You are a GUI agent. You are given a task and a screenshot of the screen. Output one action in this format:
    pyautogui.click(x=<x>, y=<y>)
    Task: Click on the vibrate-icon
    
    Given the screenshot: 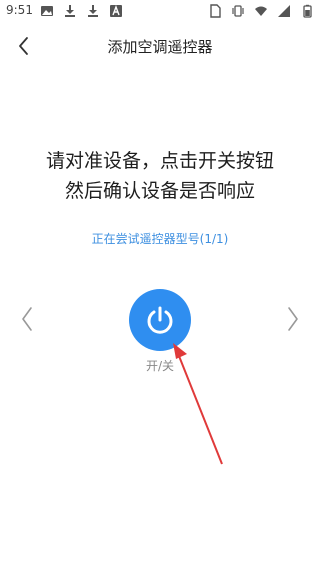 What is the action you would take?
    pyautogui.click(x=238, y=11)
    